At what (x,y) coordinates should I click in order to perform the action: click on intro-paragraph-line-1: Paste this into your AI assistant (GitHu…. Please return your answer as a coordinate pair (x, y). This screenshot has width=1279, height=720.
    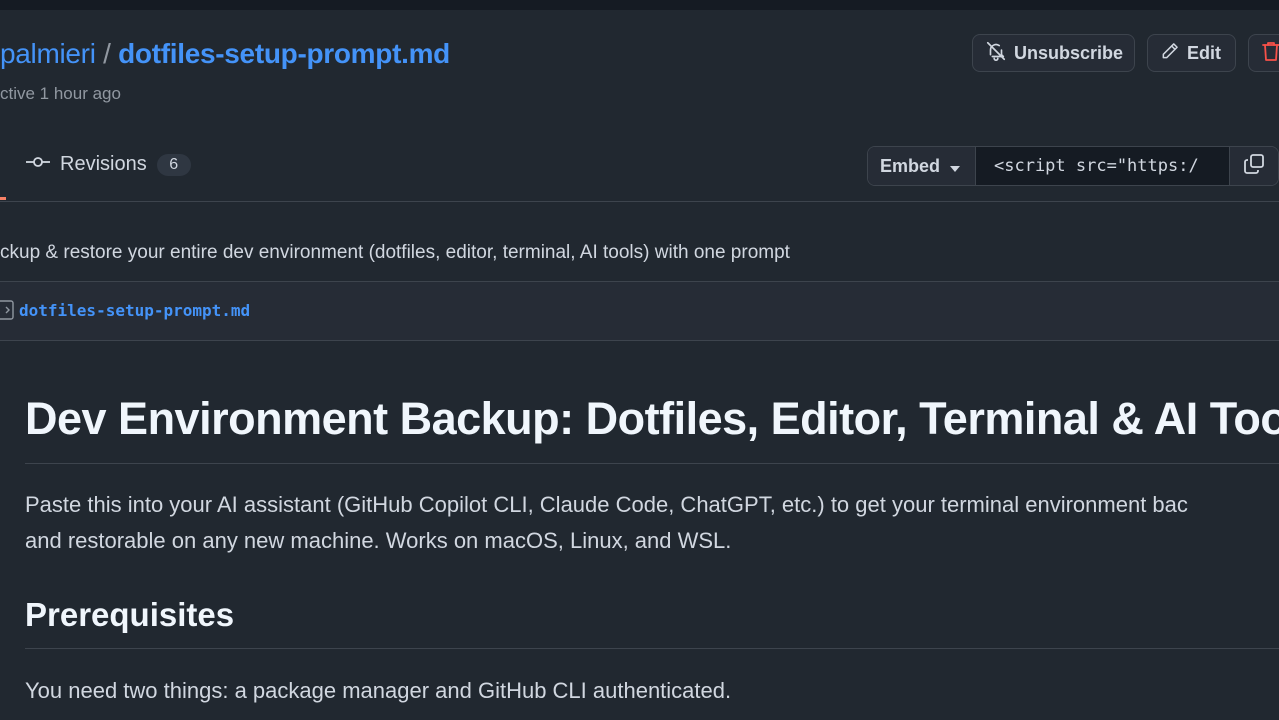
    Looking at the image, I should click on (606, 504).